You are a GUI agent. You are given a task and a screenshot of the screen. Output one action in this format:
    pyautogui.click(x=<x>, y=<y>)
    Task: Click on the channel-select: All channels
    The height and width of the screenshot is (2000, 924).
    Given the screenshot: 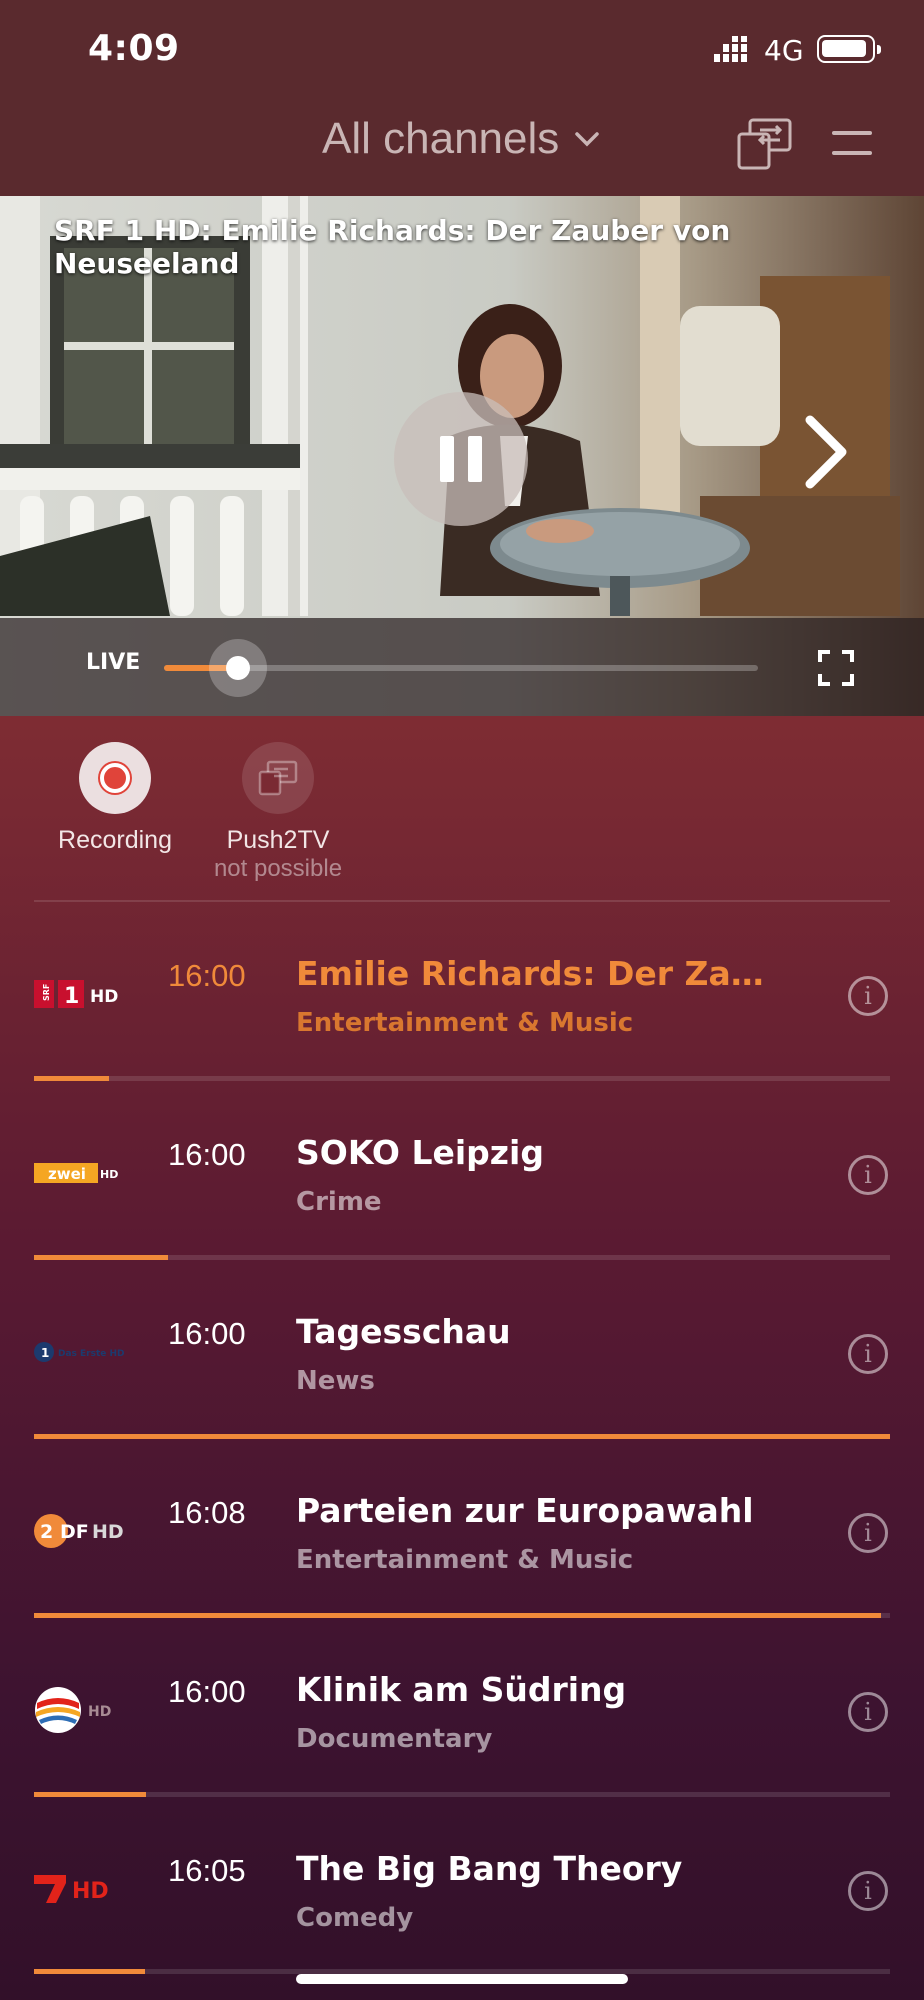 What is the action you would take?
    pyautogui.click(x=461, y=139)
    